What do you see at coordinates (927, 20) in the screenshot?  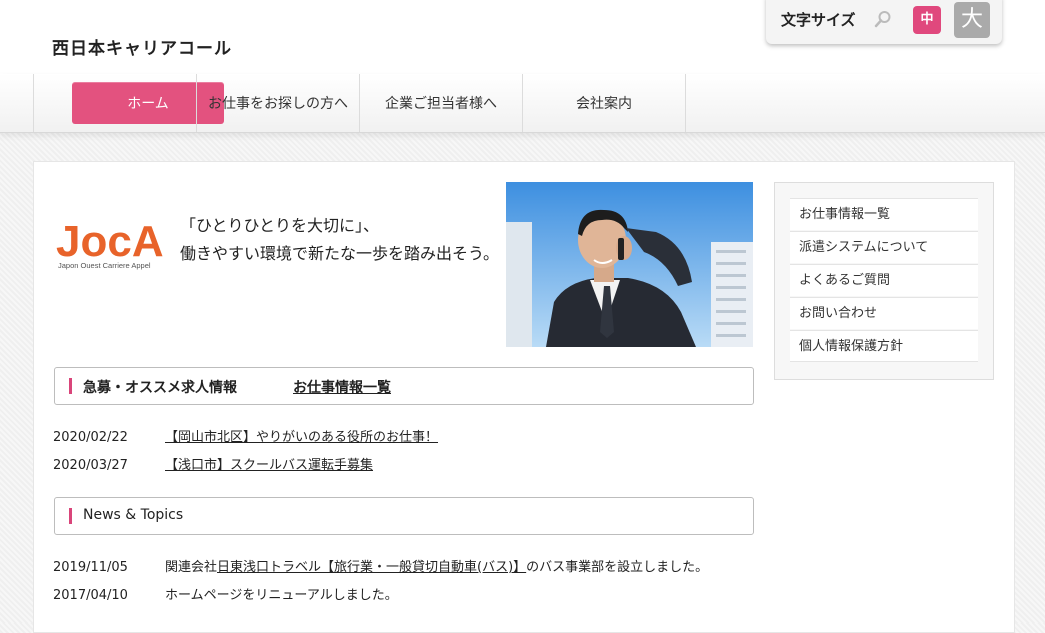 I see `font-size-medium-button: 中` at bounding box center [927, 20].